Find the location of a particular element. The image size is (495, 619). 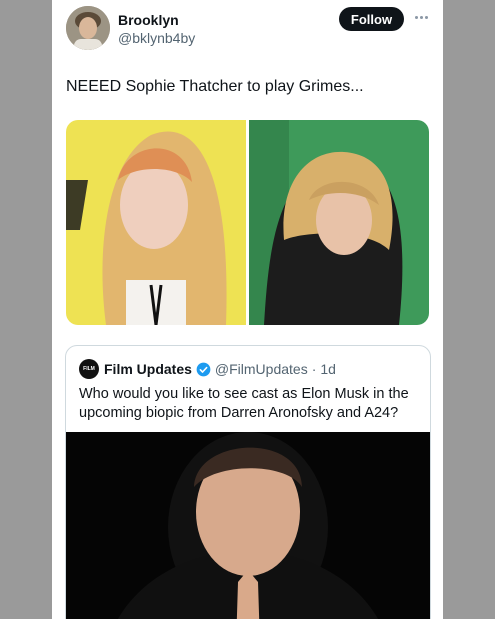

photo-2-image is located at coordinates (339, 222).